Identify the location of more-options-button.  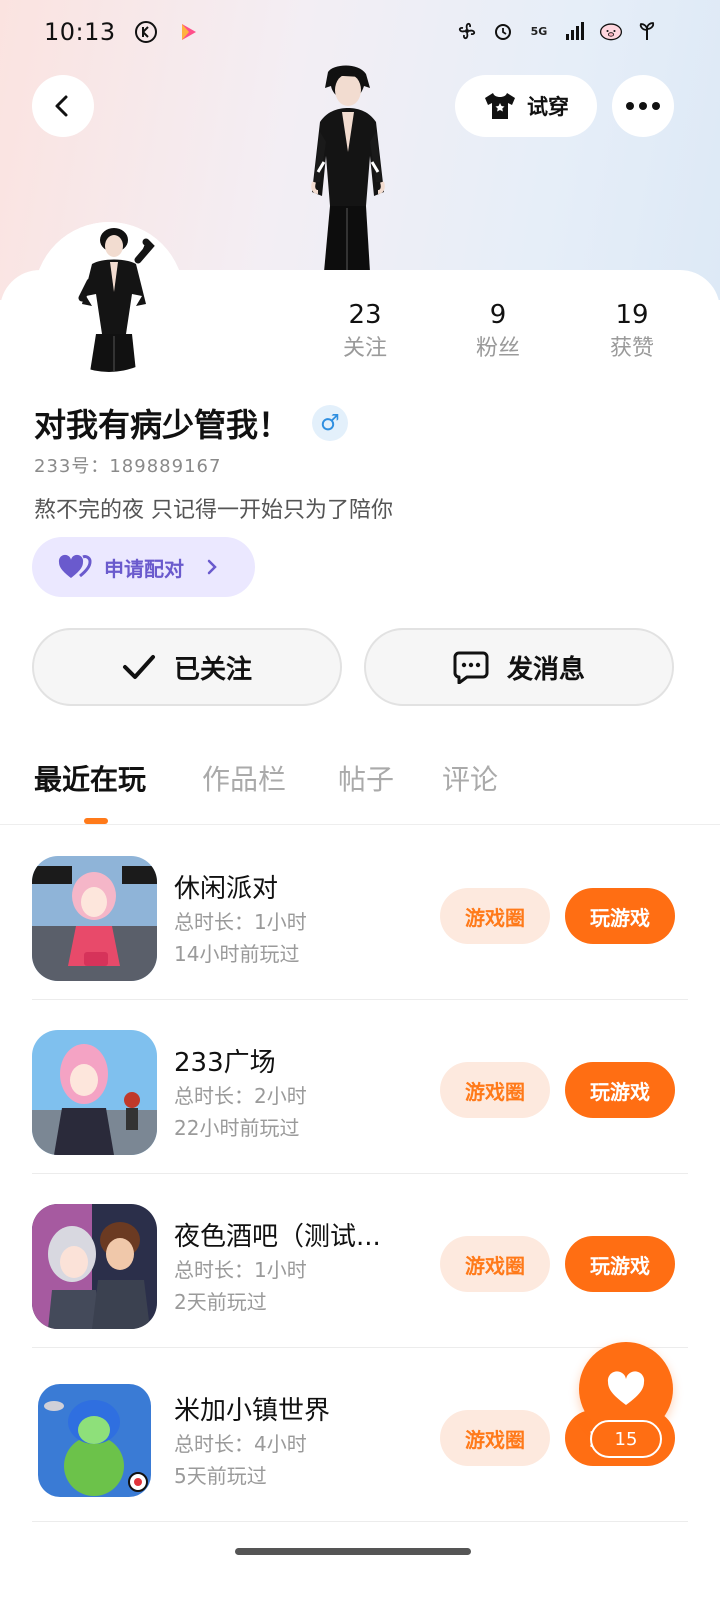
(643, 106).